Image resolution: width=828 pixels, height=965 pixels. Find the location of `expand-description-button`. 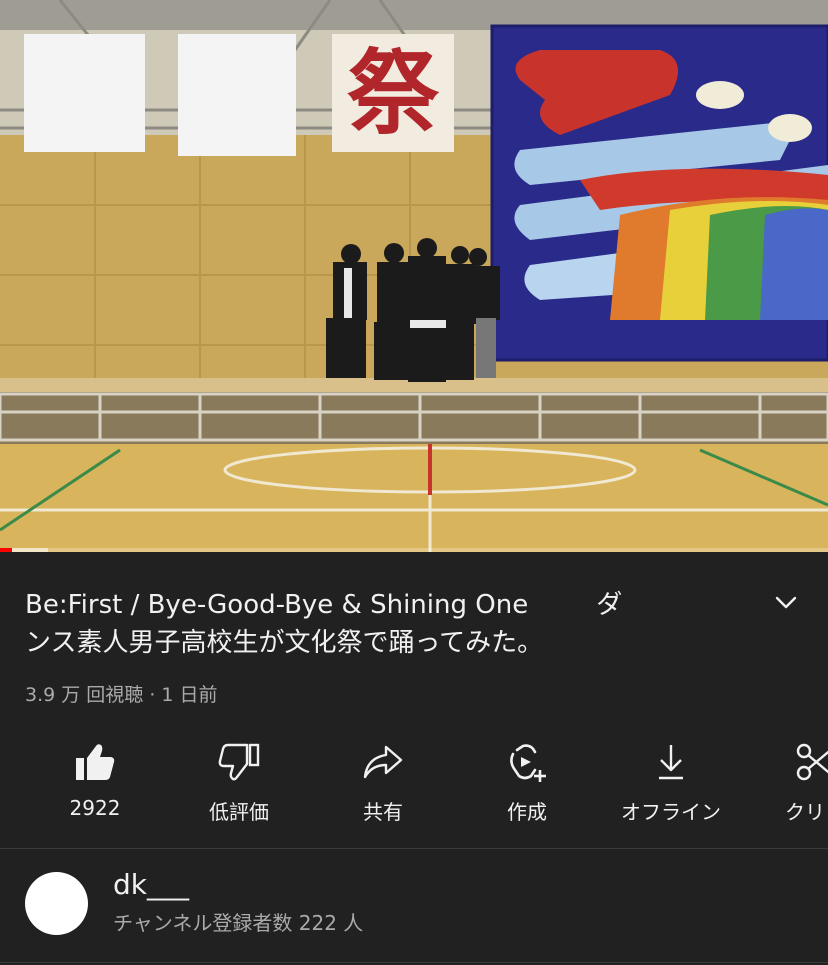

expand-description-button is located at coordinates (786, 603).